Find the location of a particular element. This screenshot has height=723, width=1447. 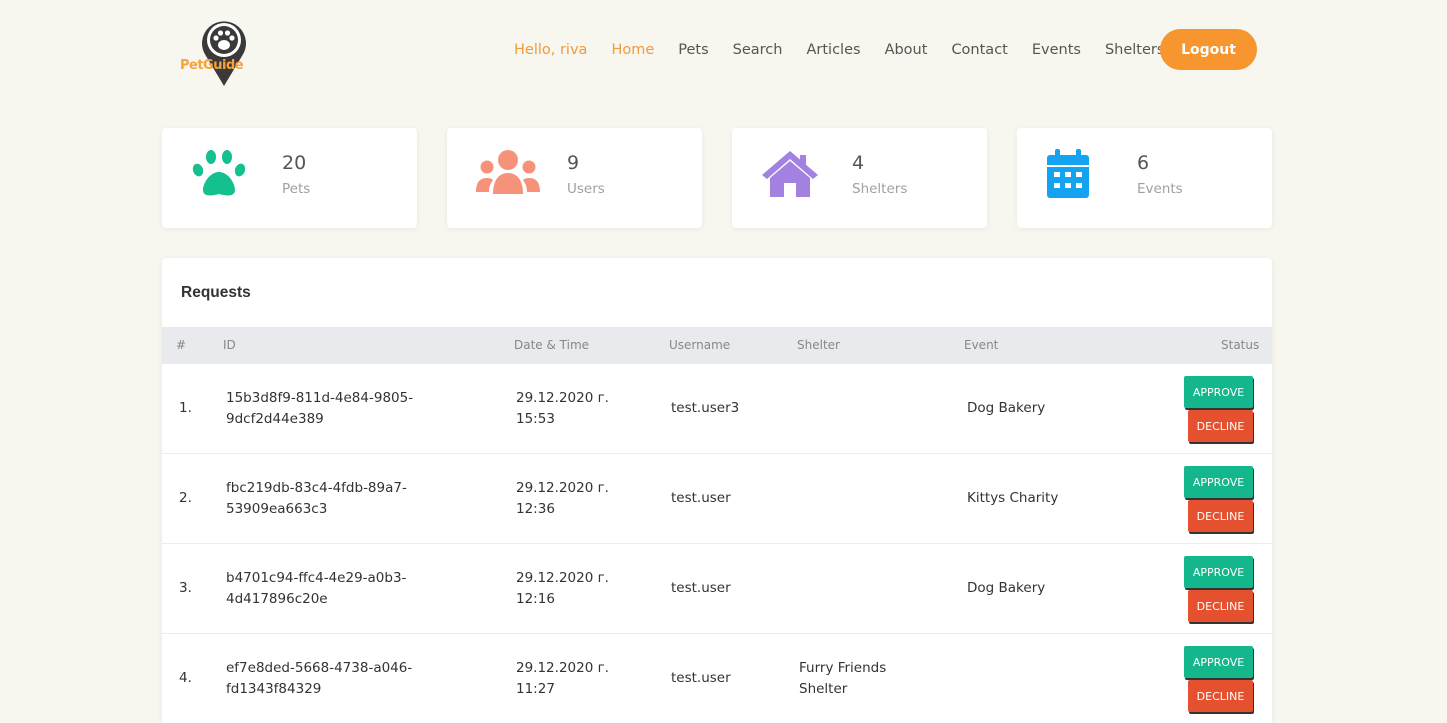

column-header-id: ID is located at coordinates (229, 345).